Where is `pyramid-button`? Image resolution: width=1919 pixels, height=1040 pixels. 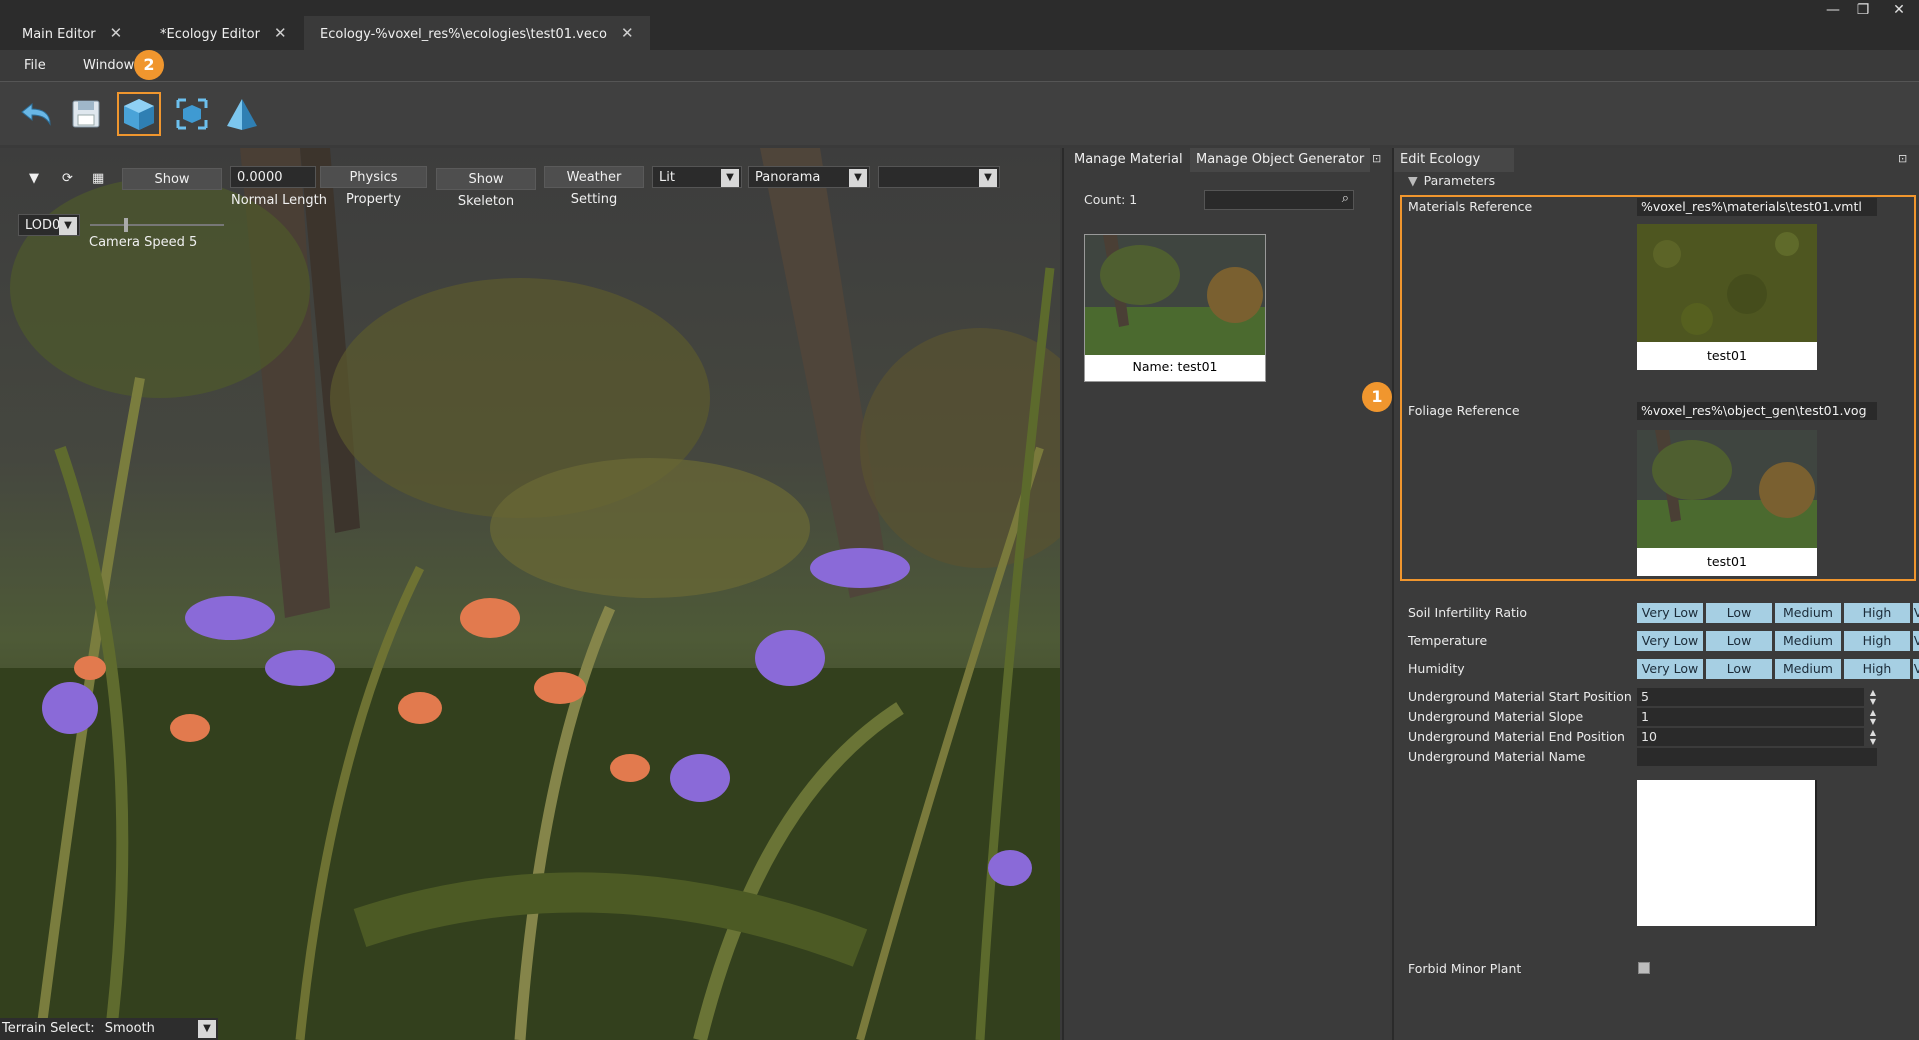 pyramid-button is located at coordinates (242, 114).